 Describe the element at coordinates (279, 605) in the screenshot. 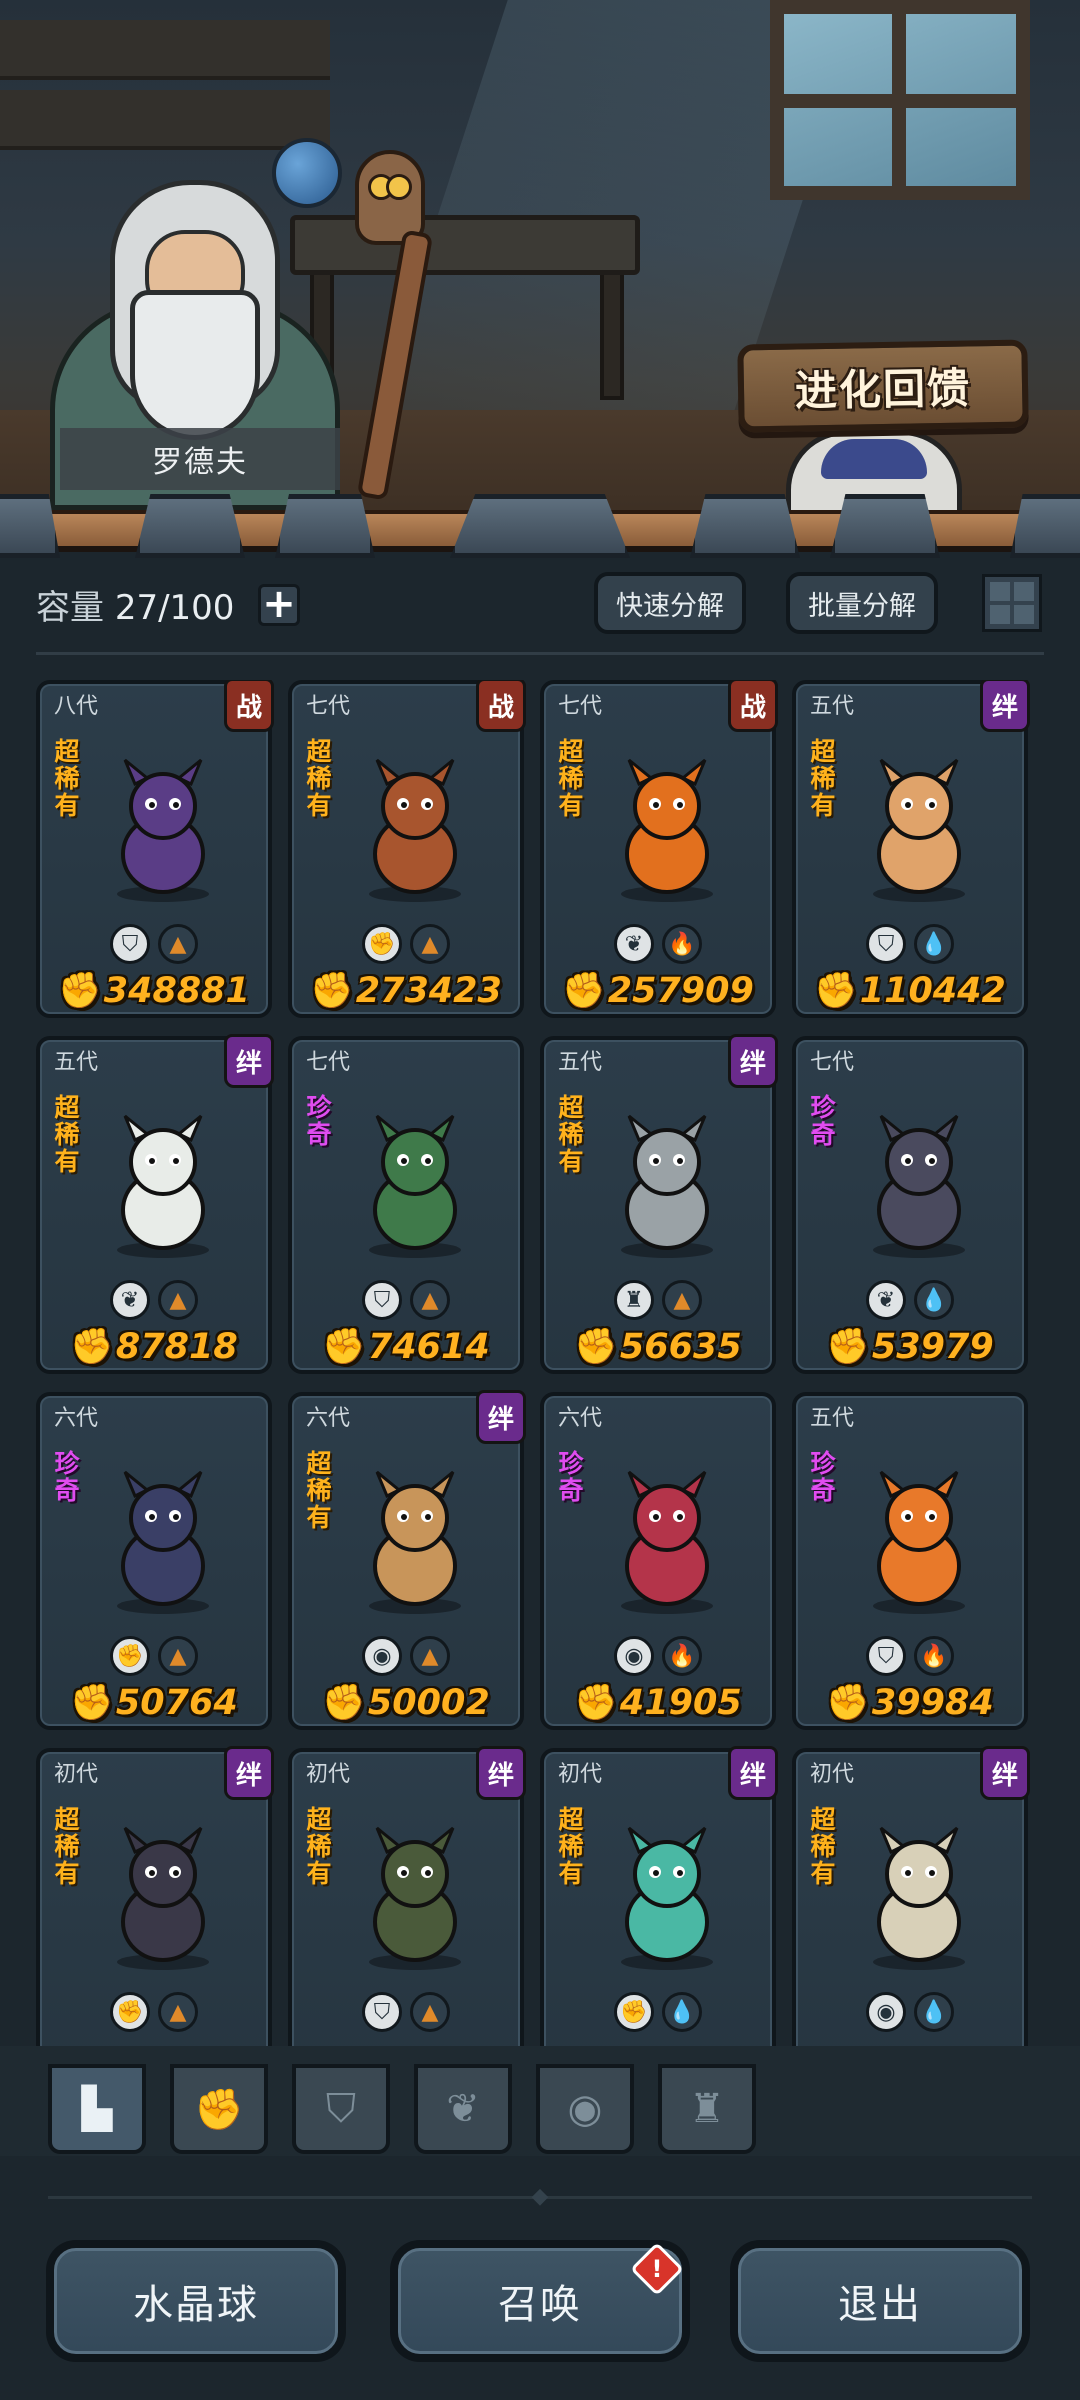

I see `plus-icon: +` at that location.